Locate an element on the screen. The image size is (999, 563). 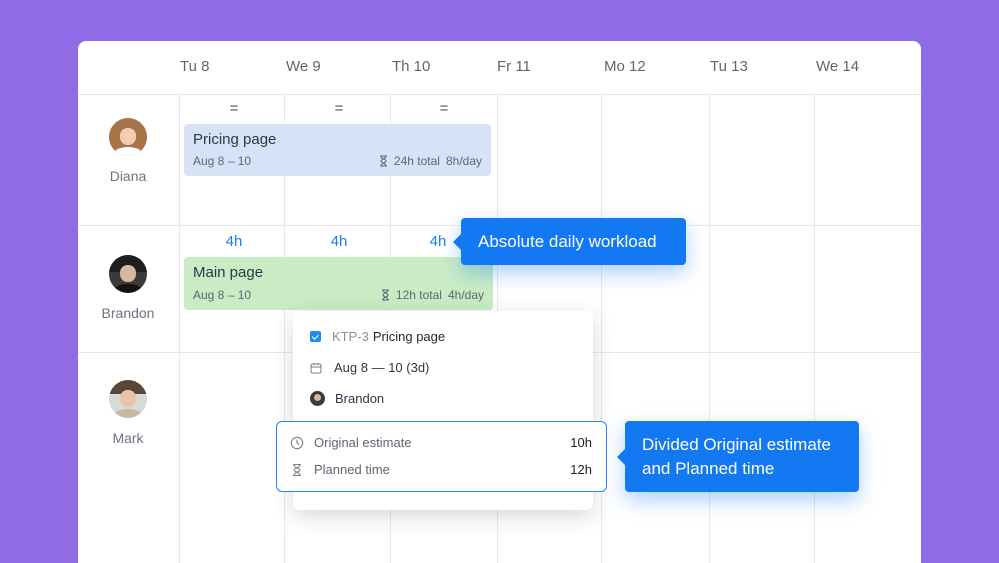
person-name: Brandon is located at coordinates (128, 313).